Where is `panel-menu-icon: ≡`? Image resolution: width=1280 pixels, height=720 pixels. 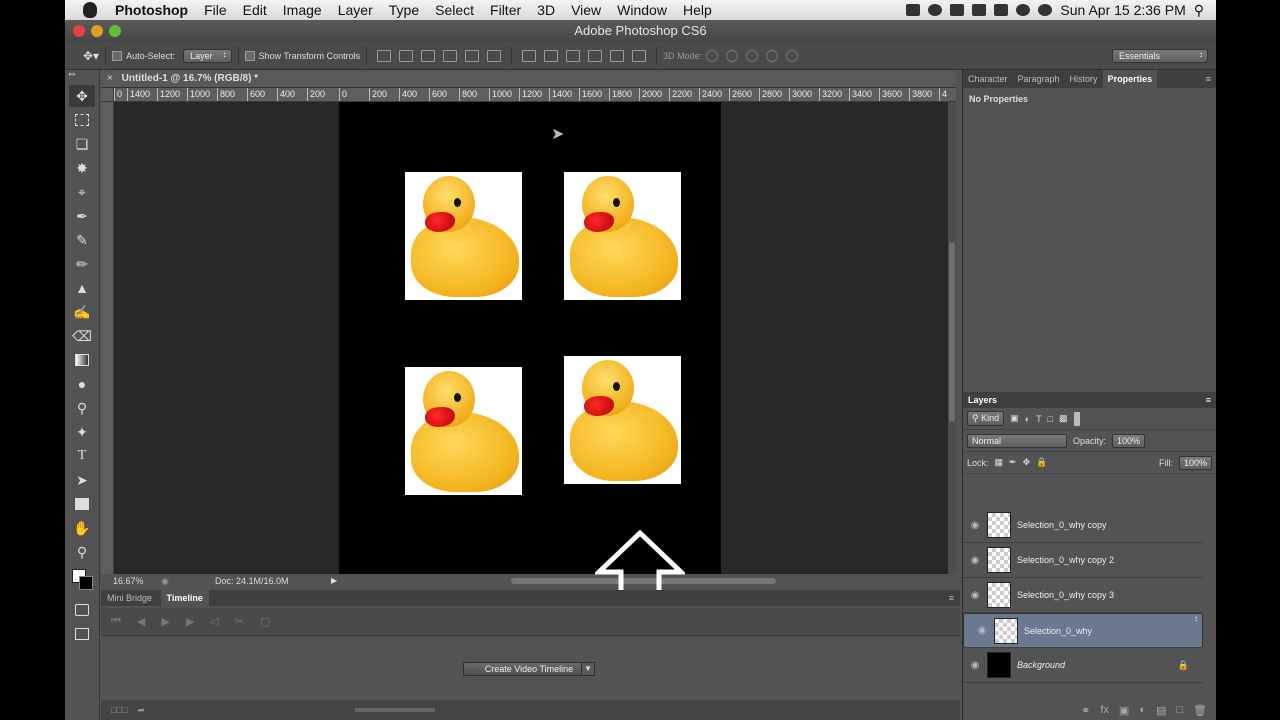
panel-menu-icon: ≡ is located at coordinates (951, 598).